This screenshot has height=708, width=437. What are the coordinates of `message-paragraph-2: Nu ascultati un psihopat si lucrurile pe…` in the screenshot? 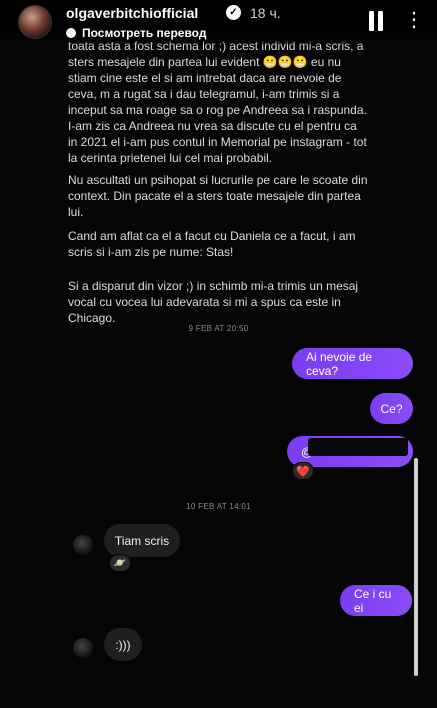 It's located at (218, 196).